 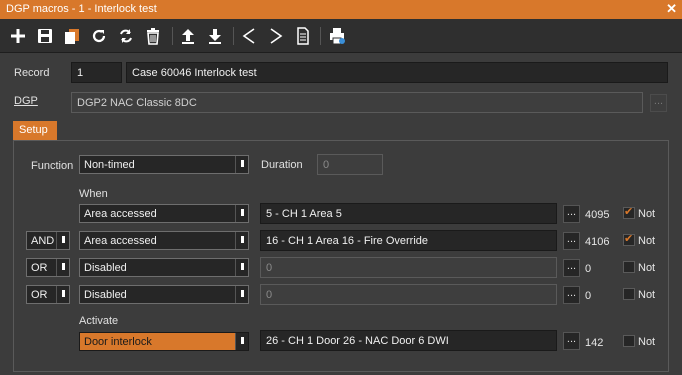 I want to click on activate-type-select: Door interlock, so click(x=164, y=341).